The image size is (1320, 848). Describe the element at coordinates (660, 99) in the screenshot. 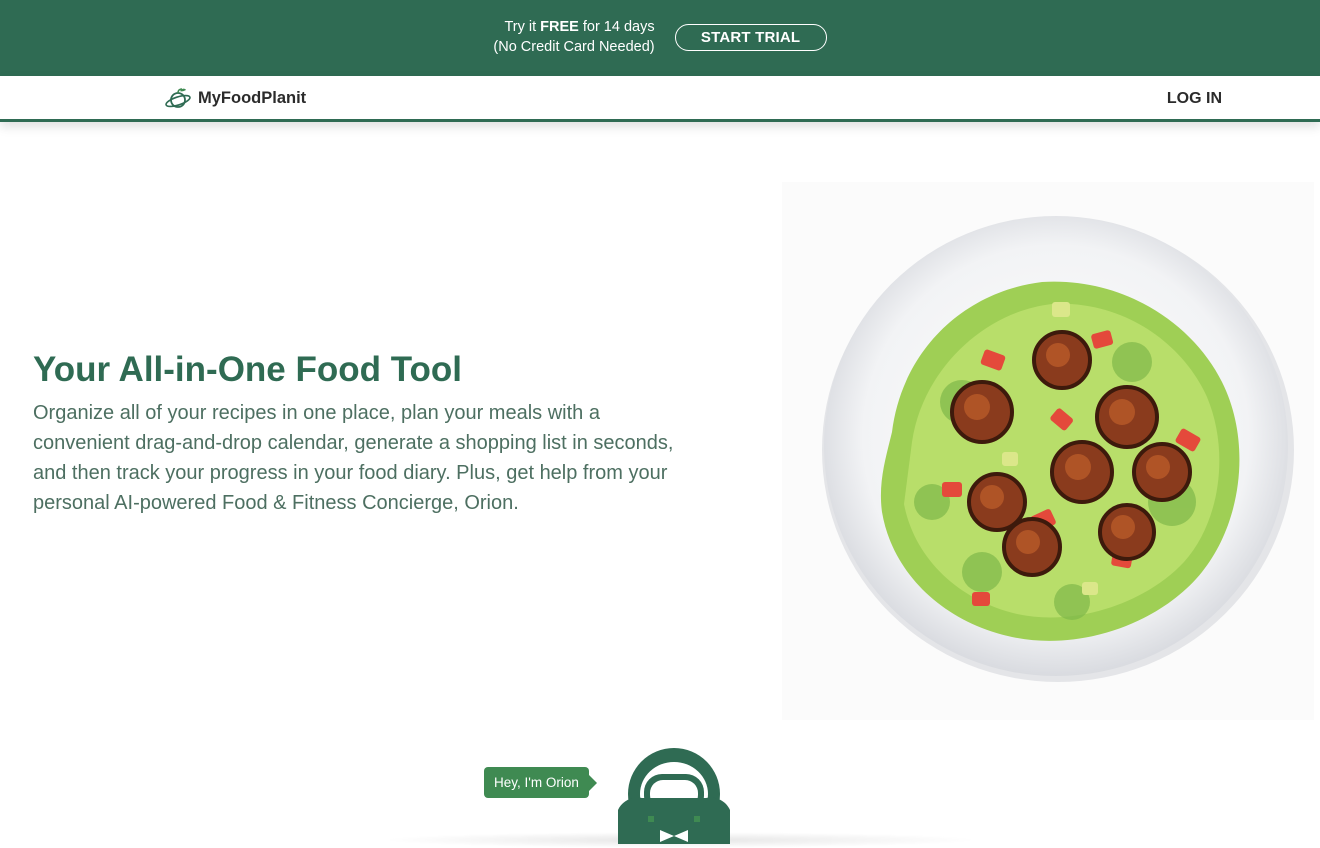

I see `top-navbar: MyFoodPlanit LOG IN` at that location.